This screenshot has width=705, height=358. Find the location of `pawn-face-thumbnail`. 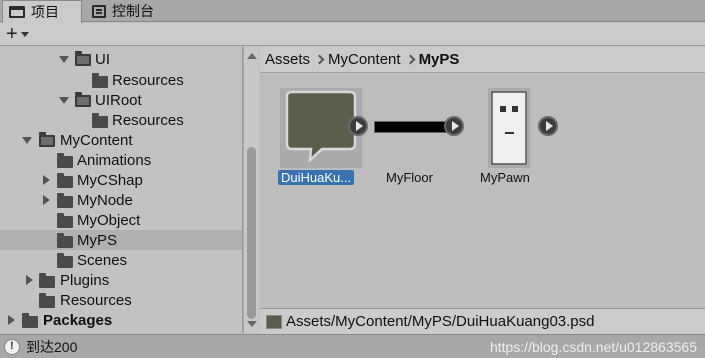

pawn-face-thumbnail is located at coordinates (509, 128).